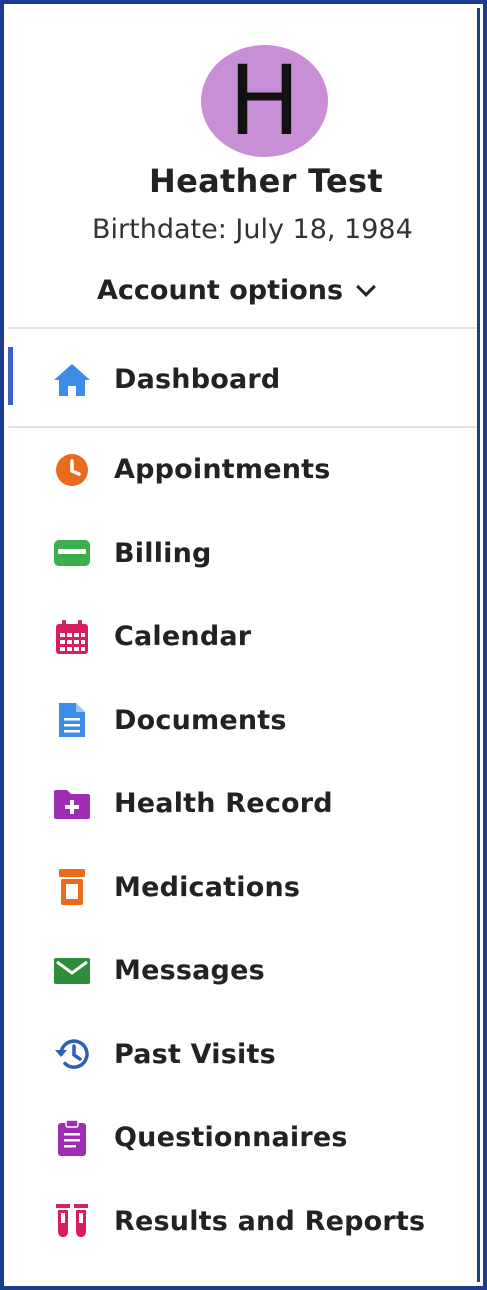 This screenshot has width=487, height=1290. I want to click on nav-label-billing: Billing, so click(163, 553).